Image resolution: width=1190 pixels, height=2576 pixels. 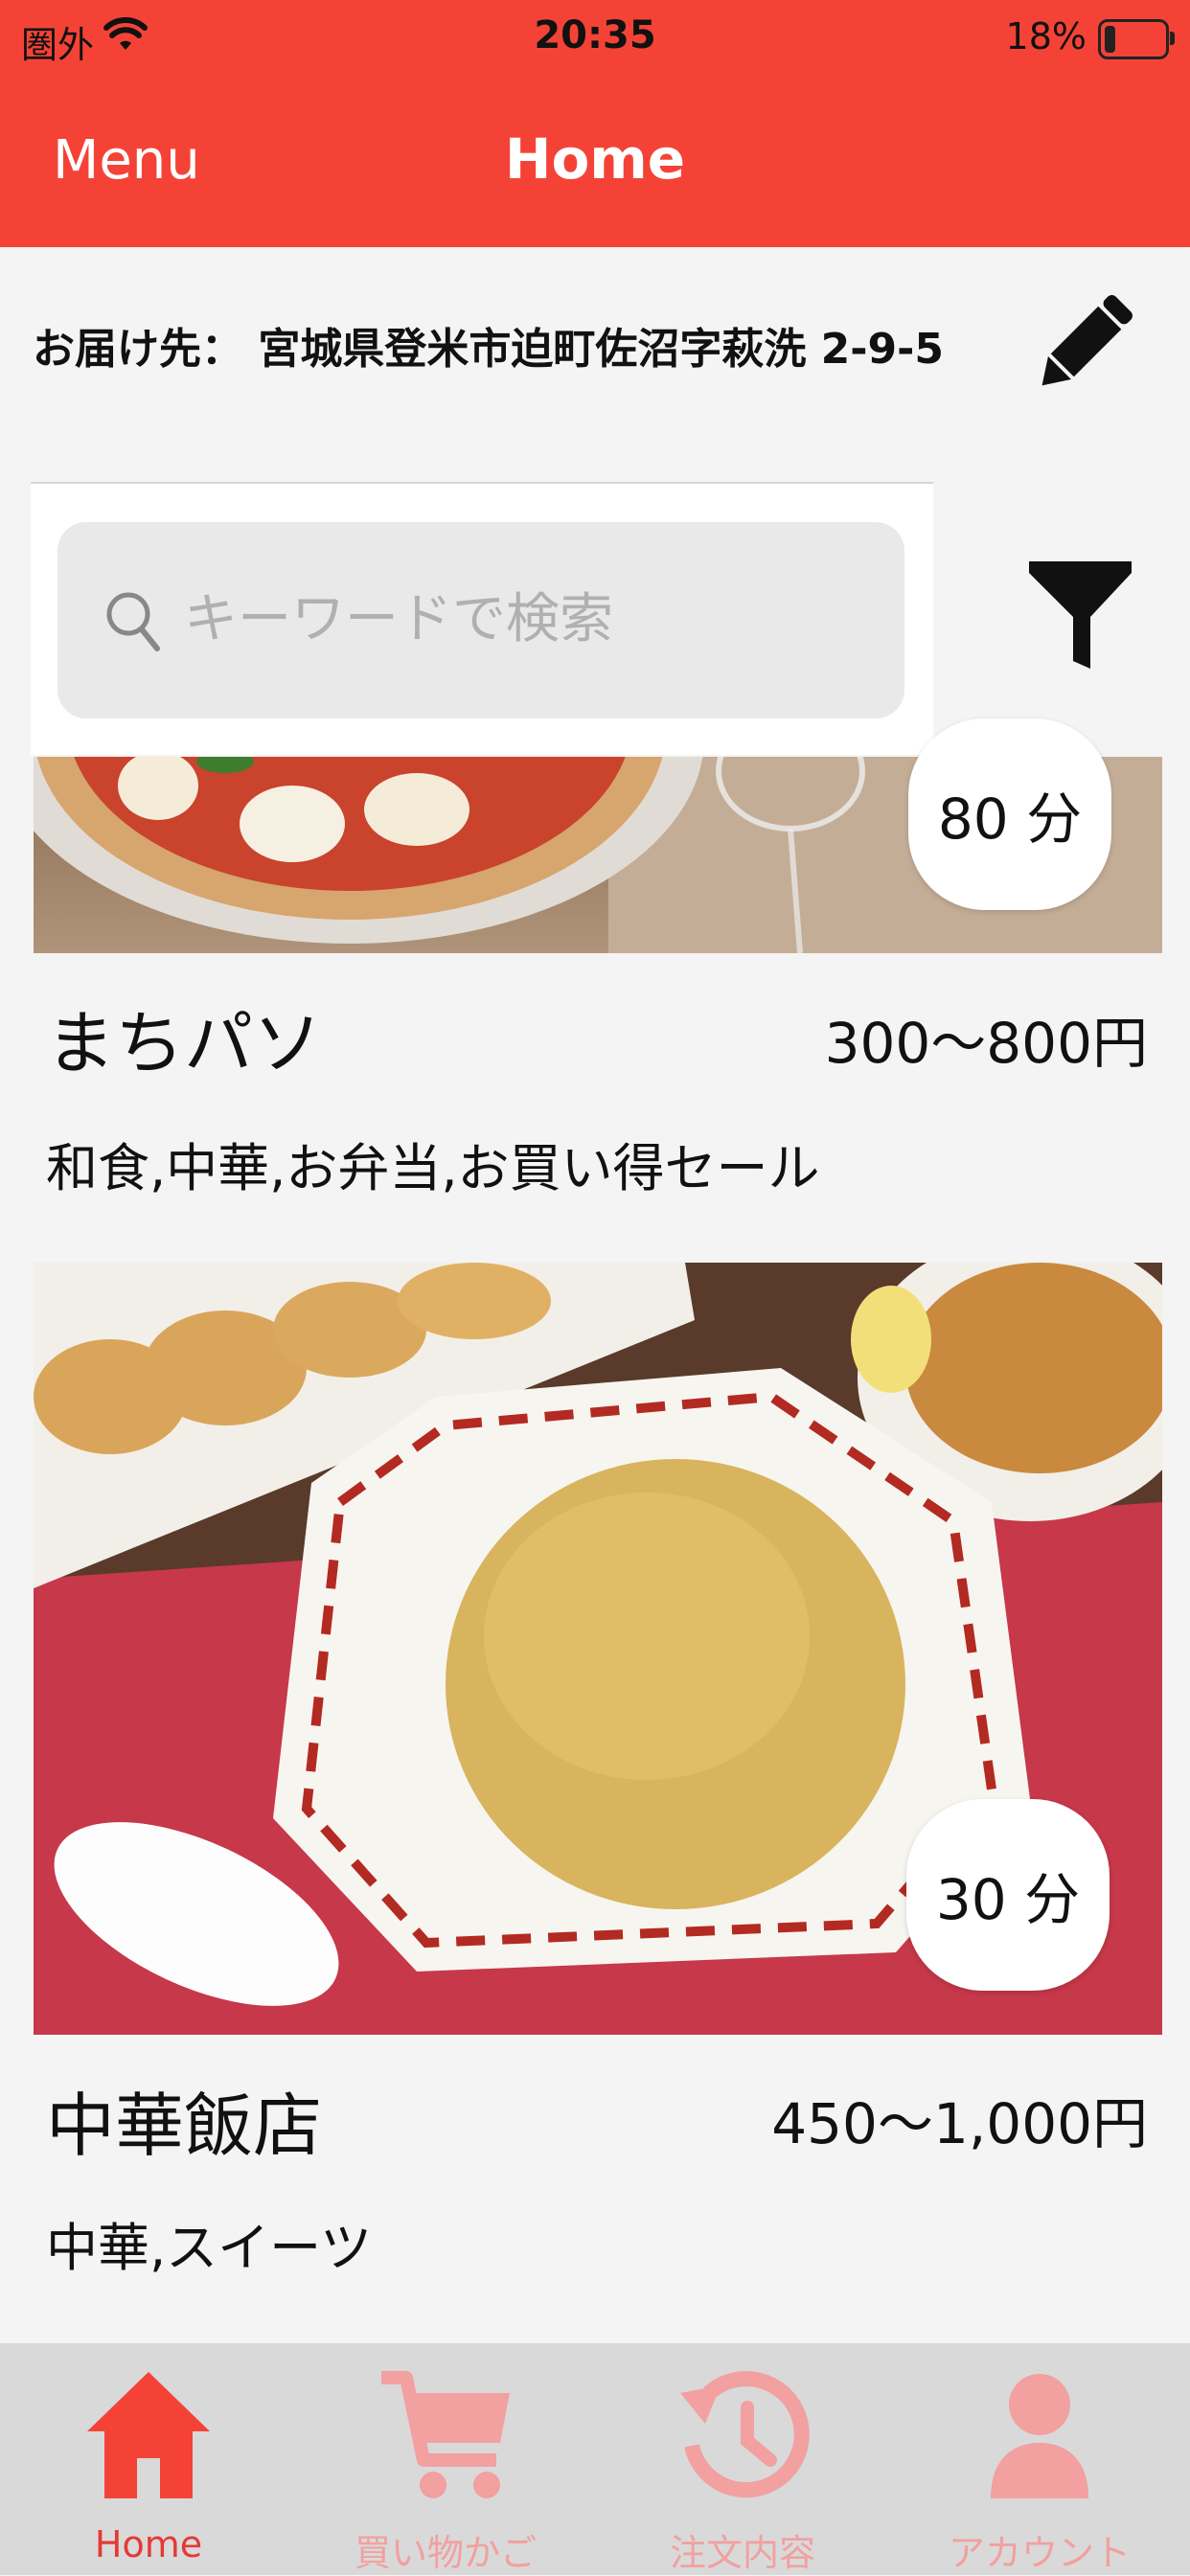 What do you see at coordinates (595, 39) in the screenshot?
I see `status-bar: 圏外 20:35 18%` at bounding box center [595, 39].